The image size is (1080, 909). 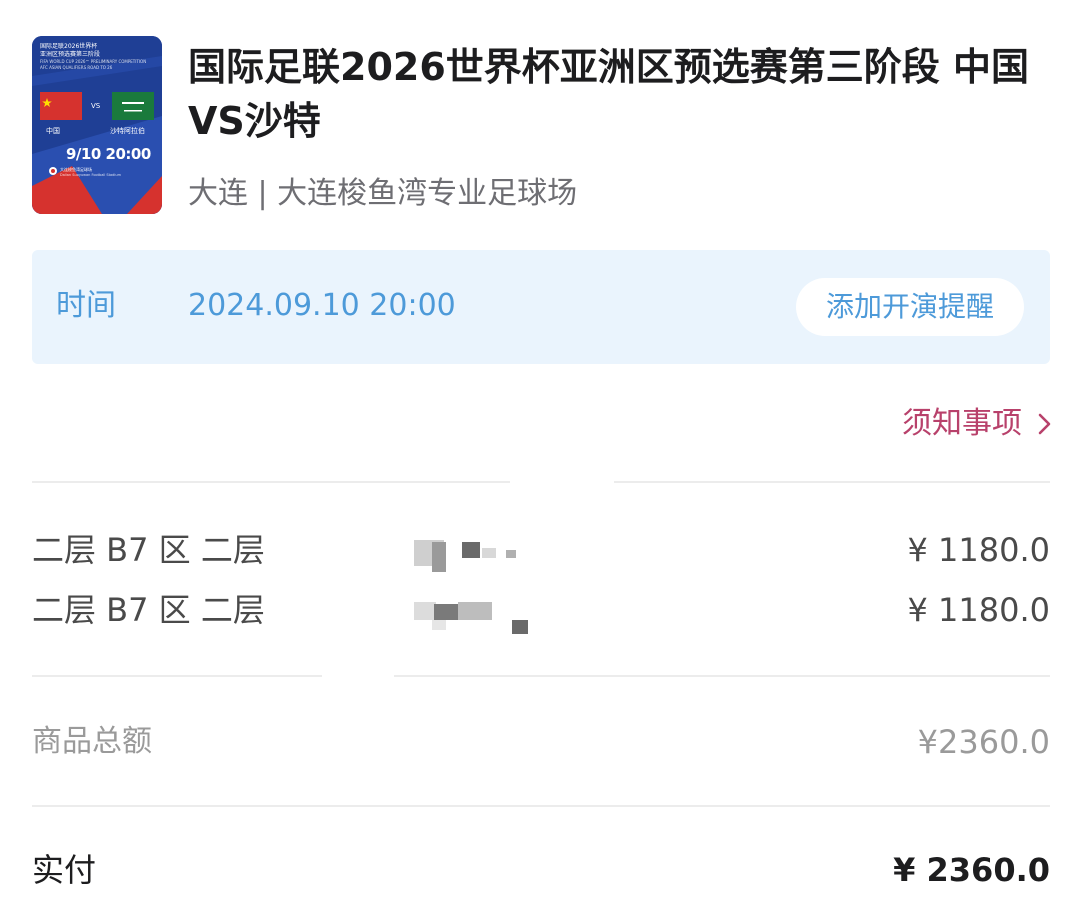 I want to click on chevron-right-icon, so click(x=1044, y=424).